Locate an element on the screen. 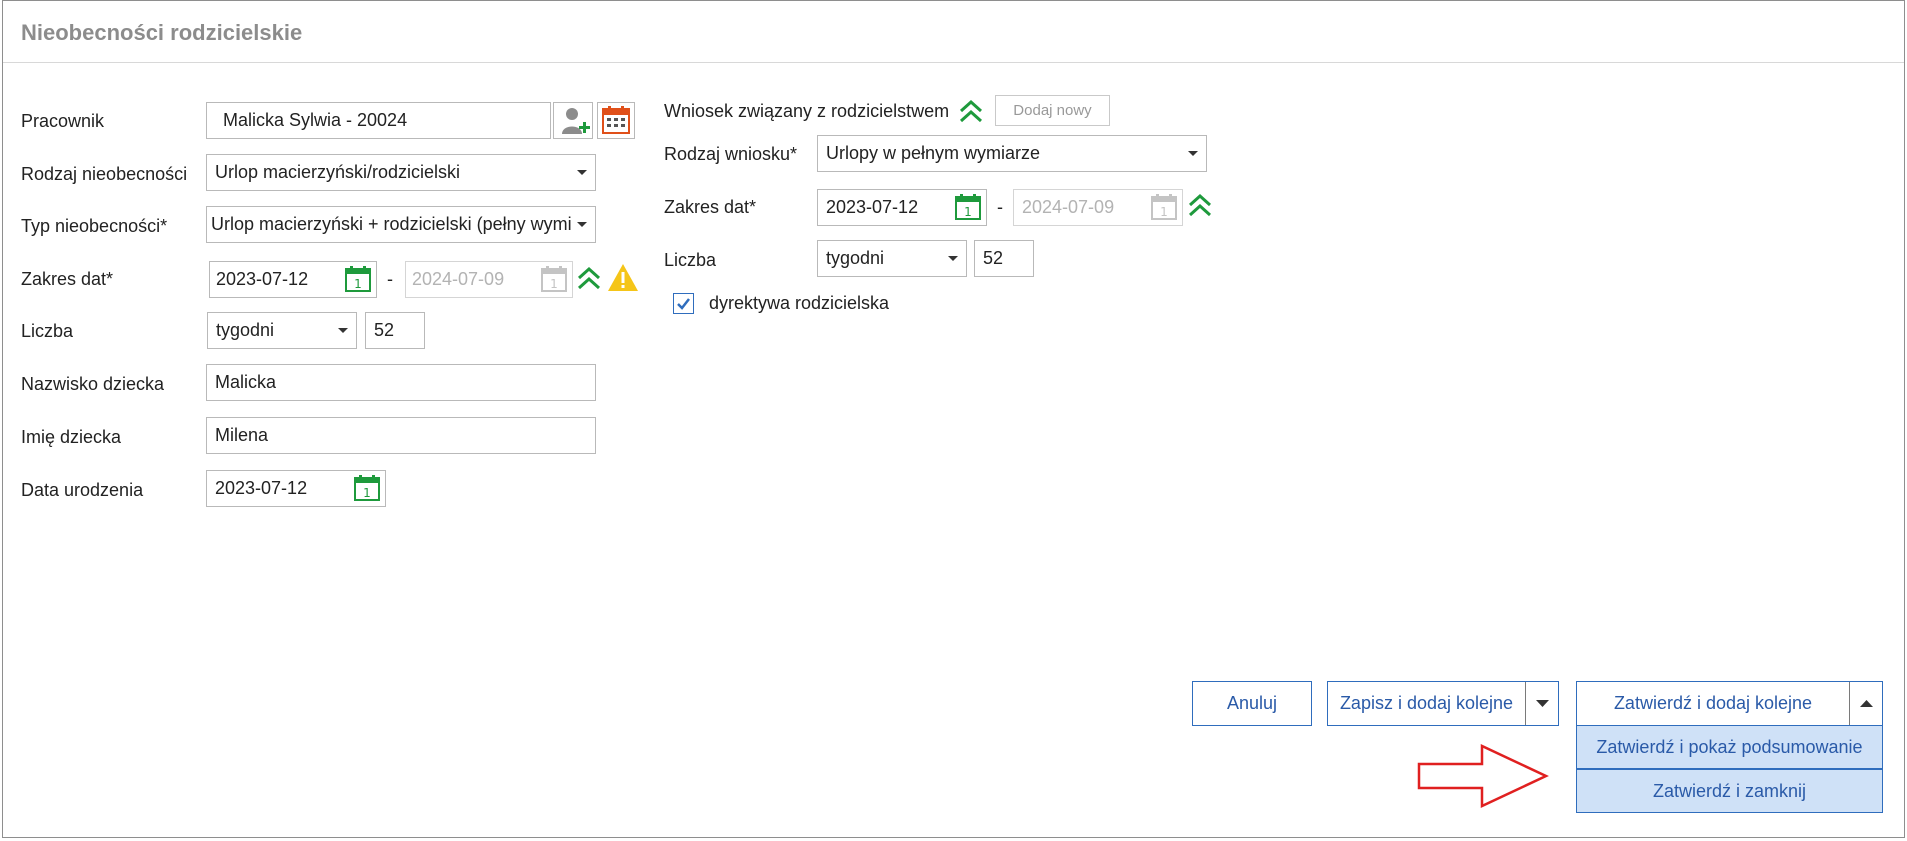 The height and width of the screenshot is (841, 1907). request-kind-label: Rodzaj wniosku* is located at coordinates (731, 154).